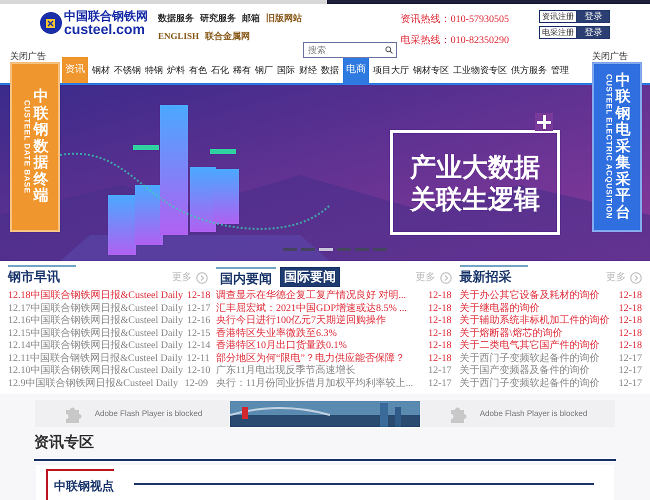  What do you see at coordinates (350, 50) in the screenshot?
I see `search-field: 搜索` at bounding box center [350, 50].